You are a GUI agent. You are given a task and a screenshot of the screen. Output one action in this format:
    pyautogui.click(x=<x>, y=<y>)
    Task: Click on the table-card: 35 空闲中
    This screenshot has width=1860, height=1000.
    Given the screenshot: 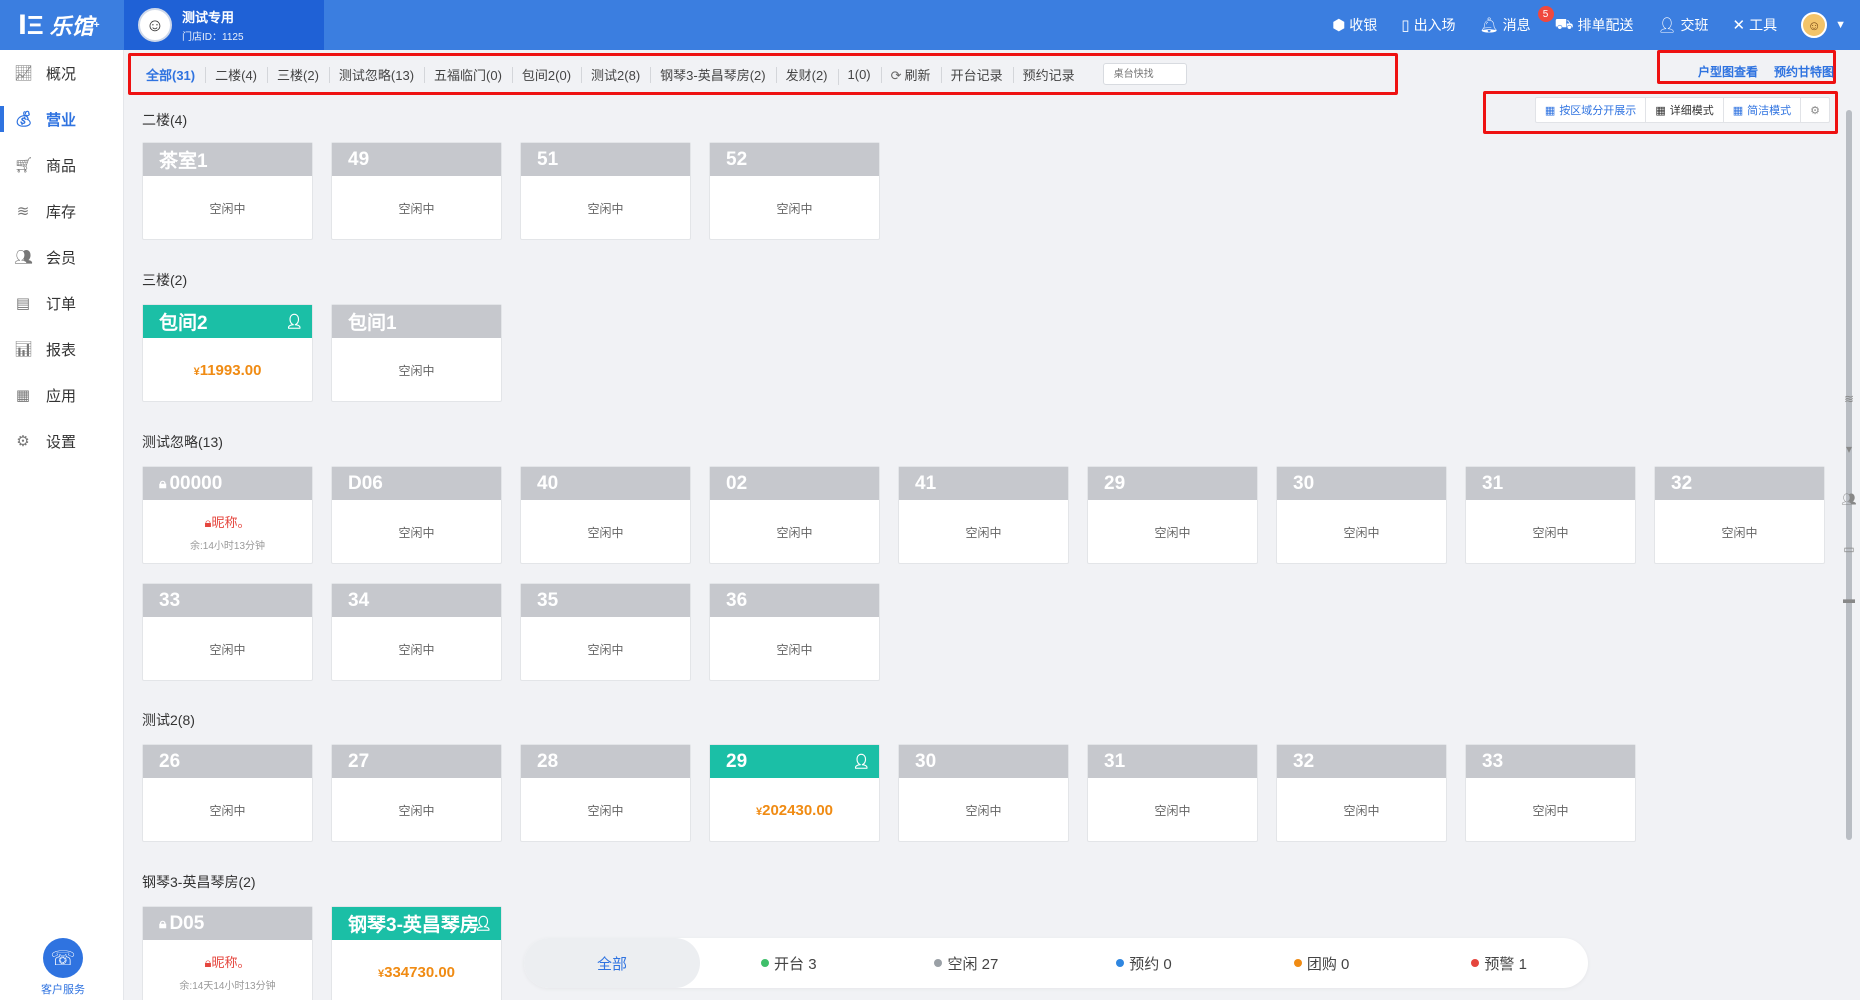 What is the action you would take?
    pyautogui.click(x=605, y=632)
    